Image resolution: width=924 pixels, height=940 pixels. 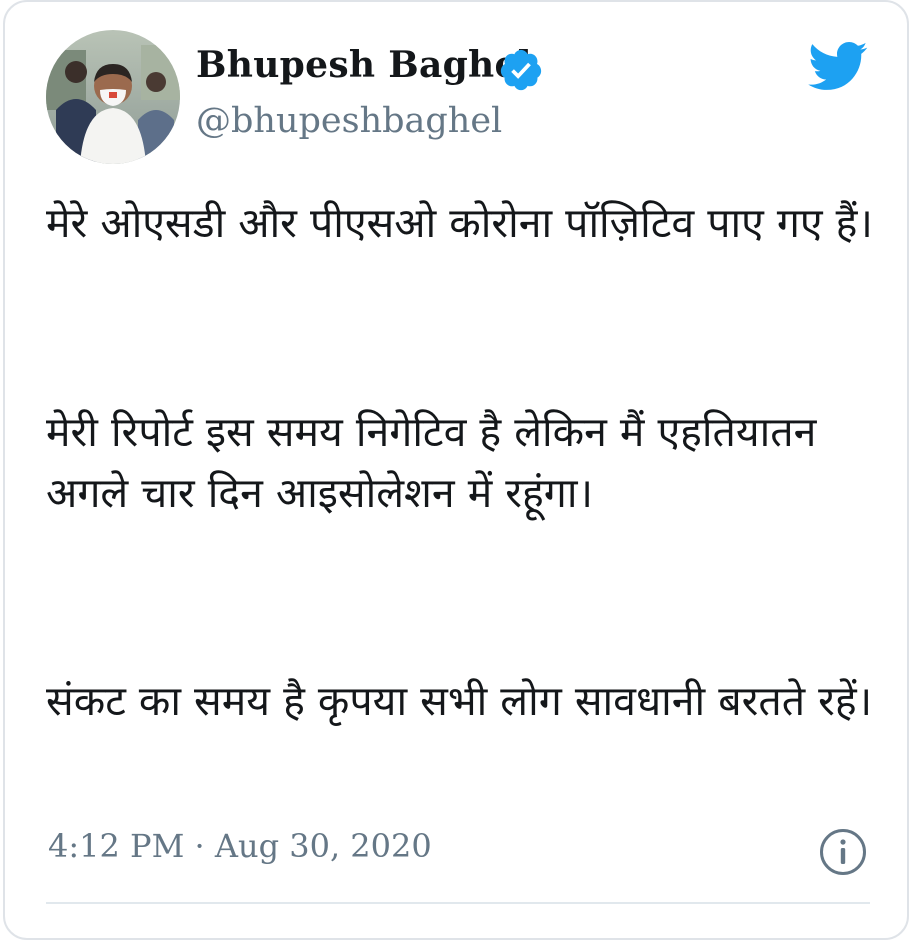 I want to click on divider, so click(x=458, y=903).